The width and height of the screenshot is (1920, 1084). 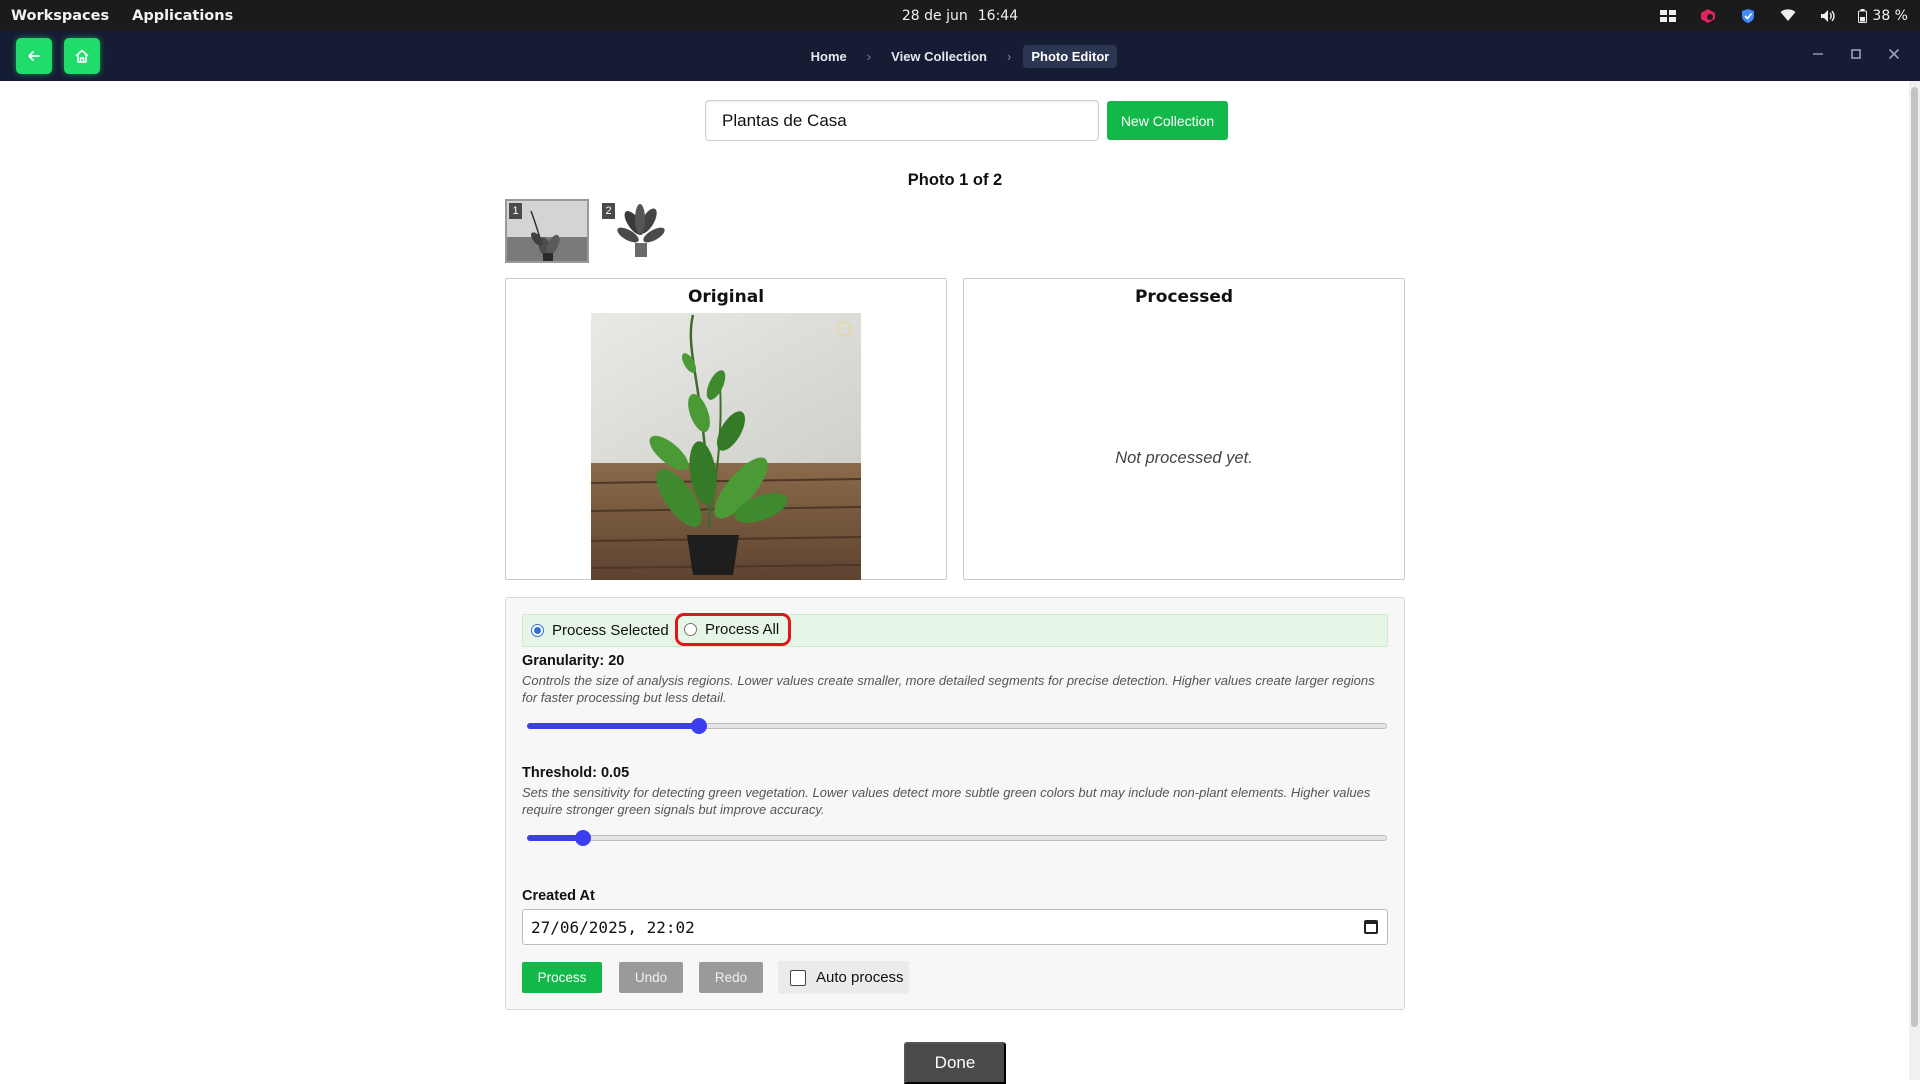 I want to click on breadcrumb-view-collection: View Collection, so click(x=939, y=56).